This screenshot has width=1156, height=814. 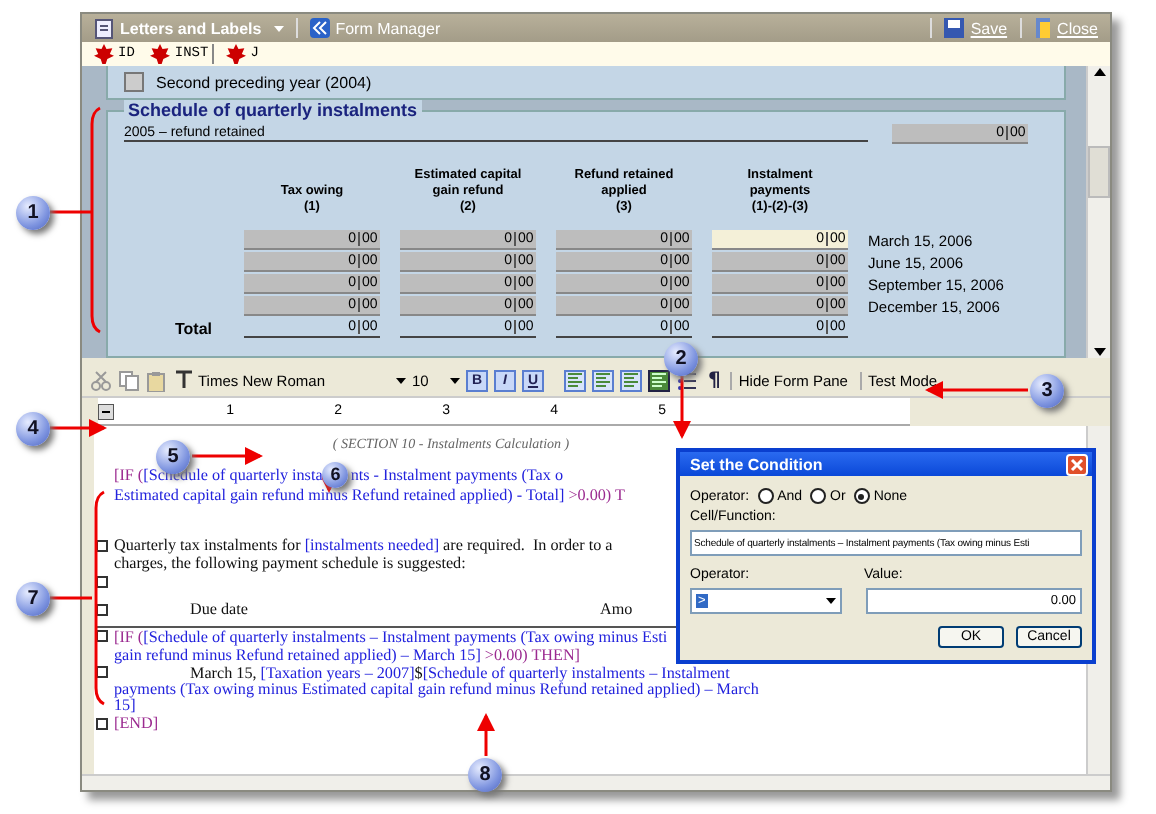 What do you see at coordinates (457, 474) in the screenshot?
I see `document-text: nts - Instalment payments (Tax o` at bounding box center [457, 474].